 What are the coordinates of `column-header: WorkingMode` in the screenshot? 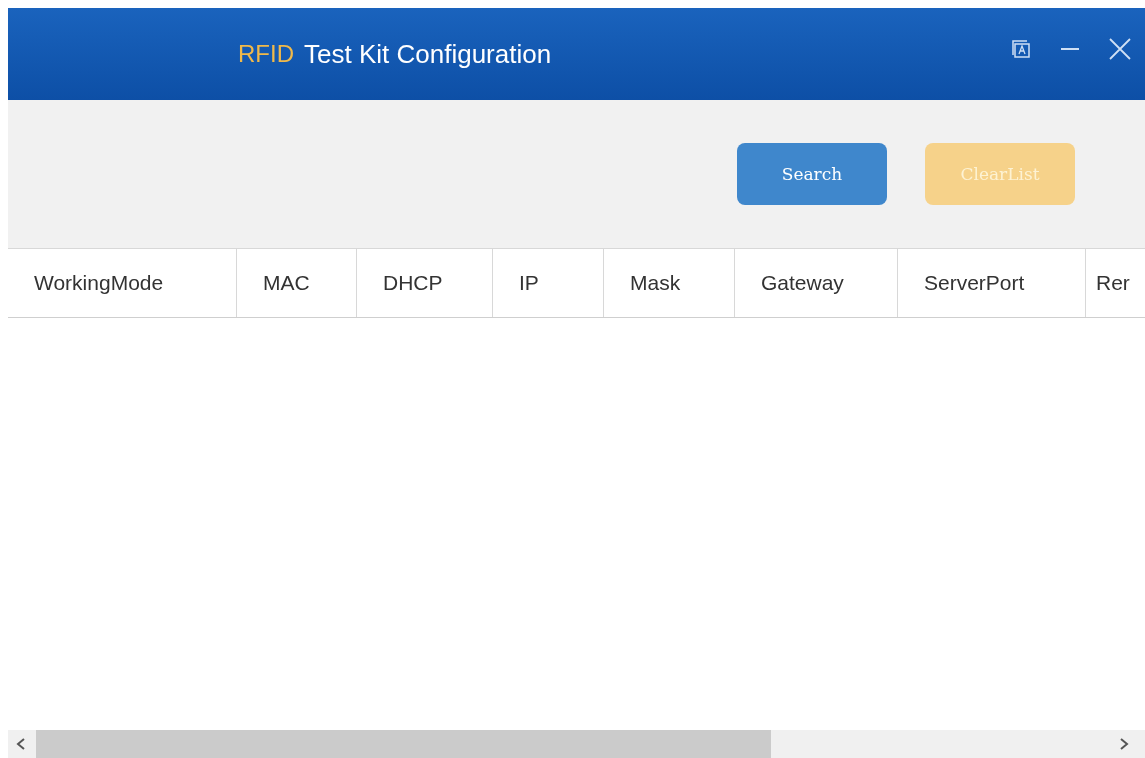 It's located at (122, 283).